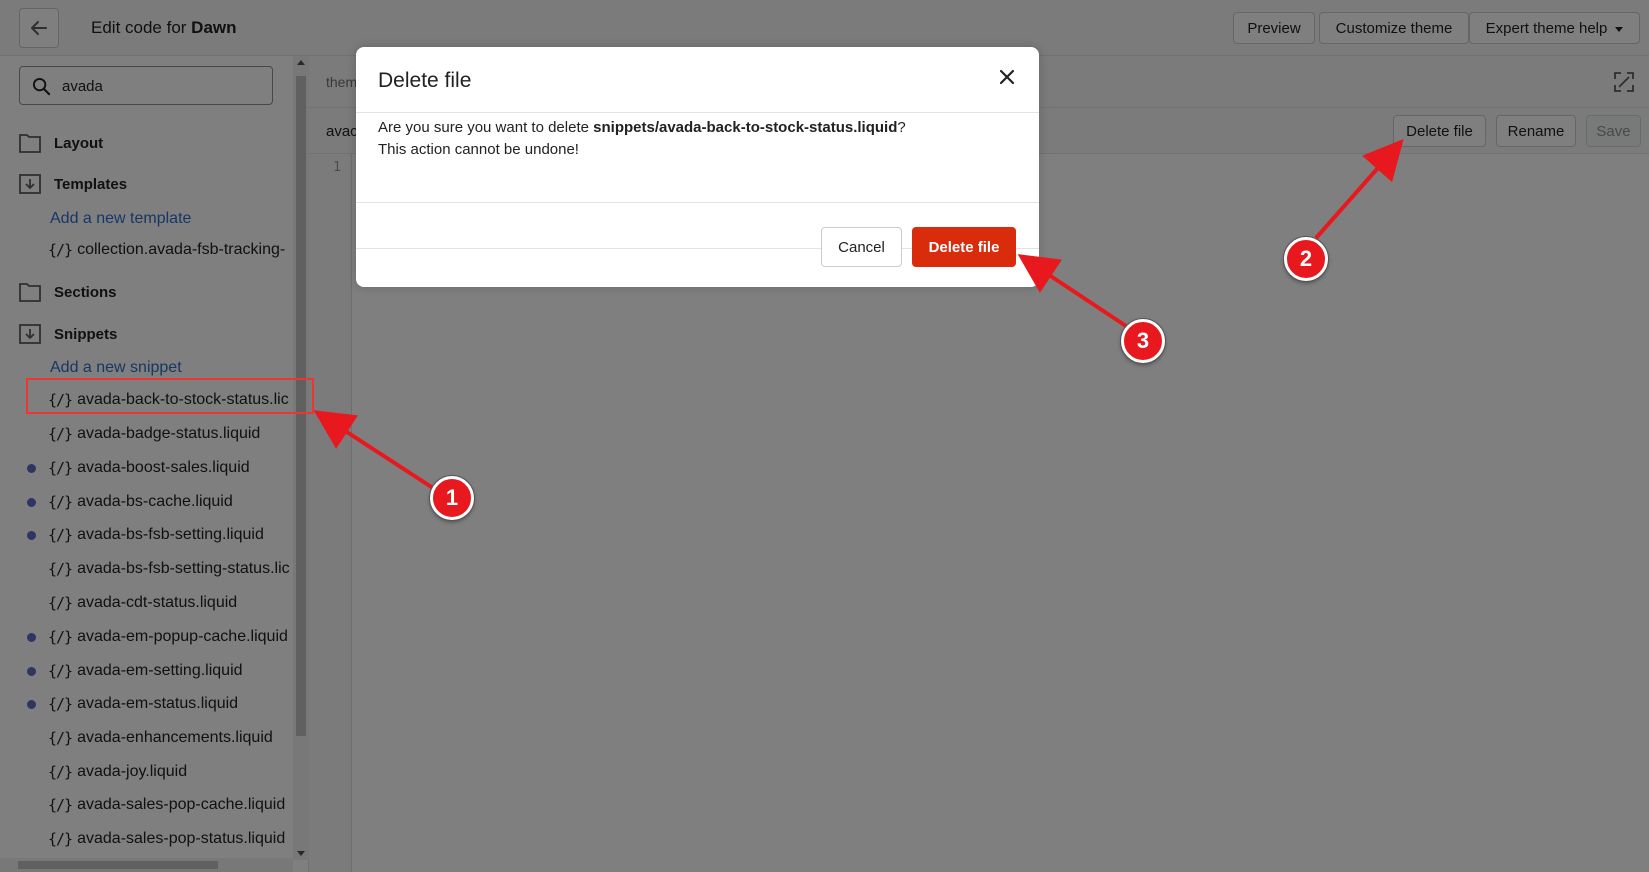 The image size is (1649, 872). What do you see at coordinates (425, 80) in the screenshot?
I see `dialog-title: Delete file` at bounding box center [425, 80].